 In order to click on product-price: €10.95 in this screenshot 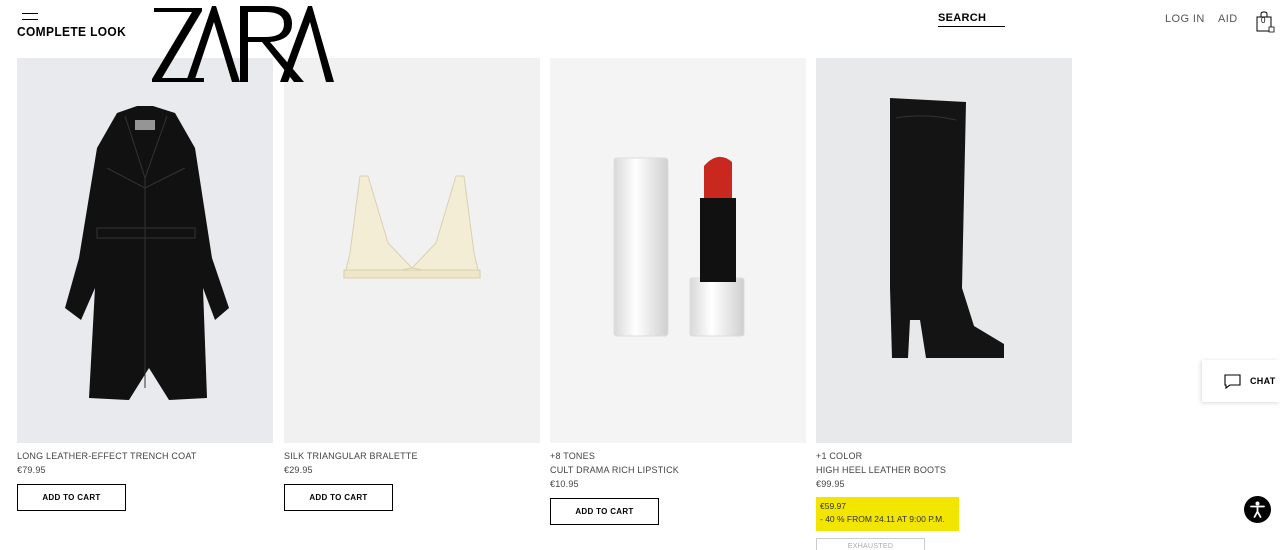, I will do `click(564, 484)`.